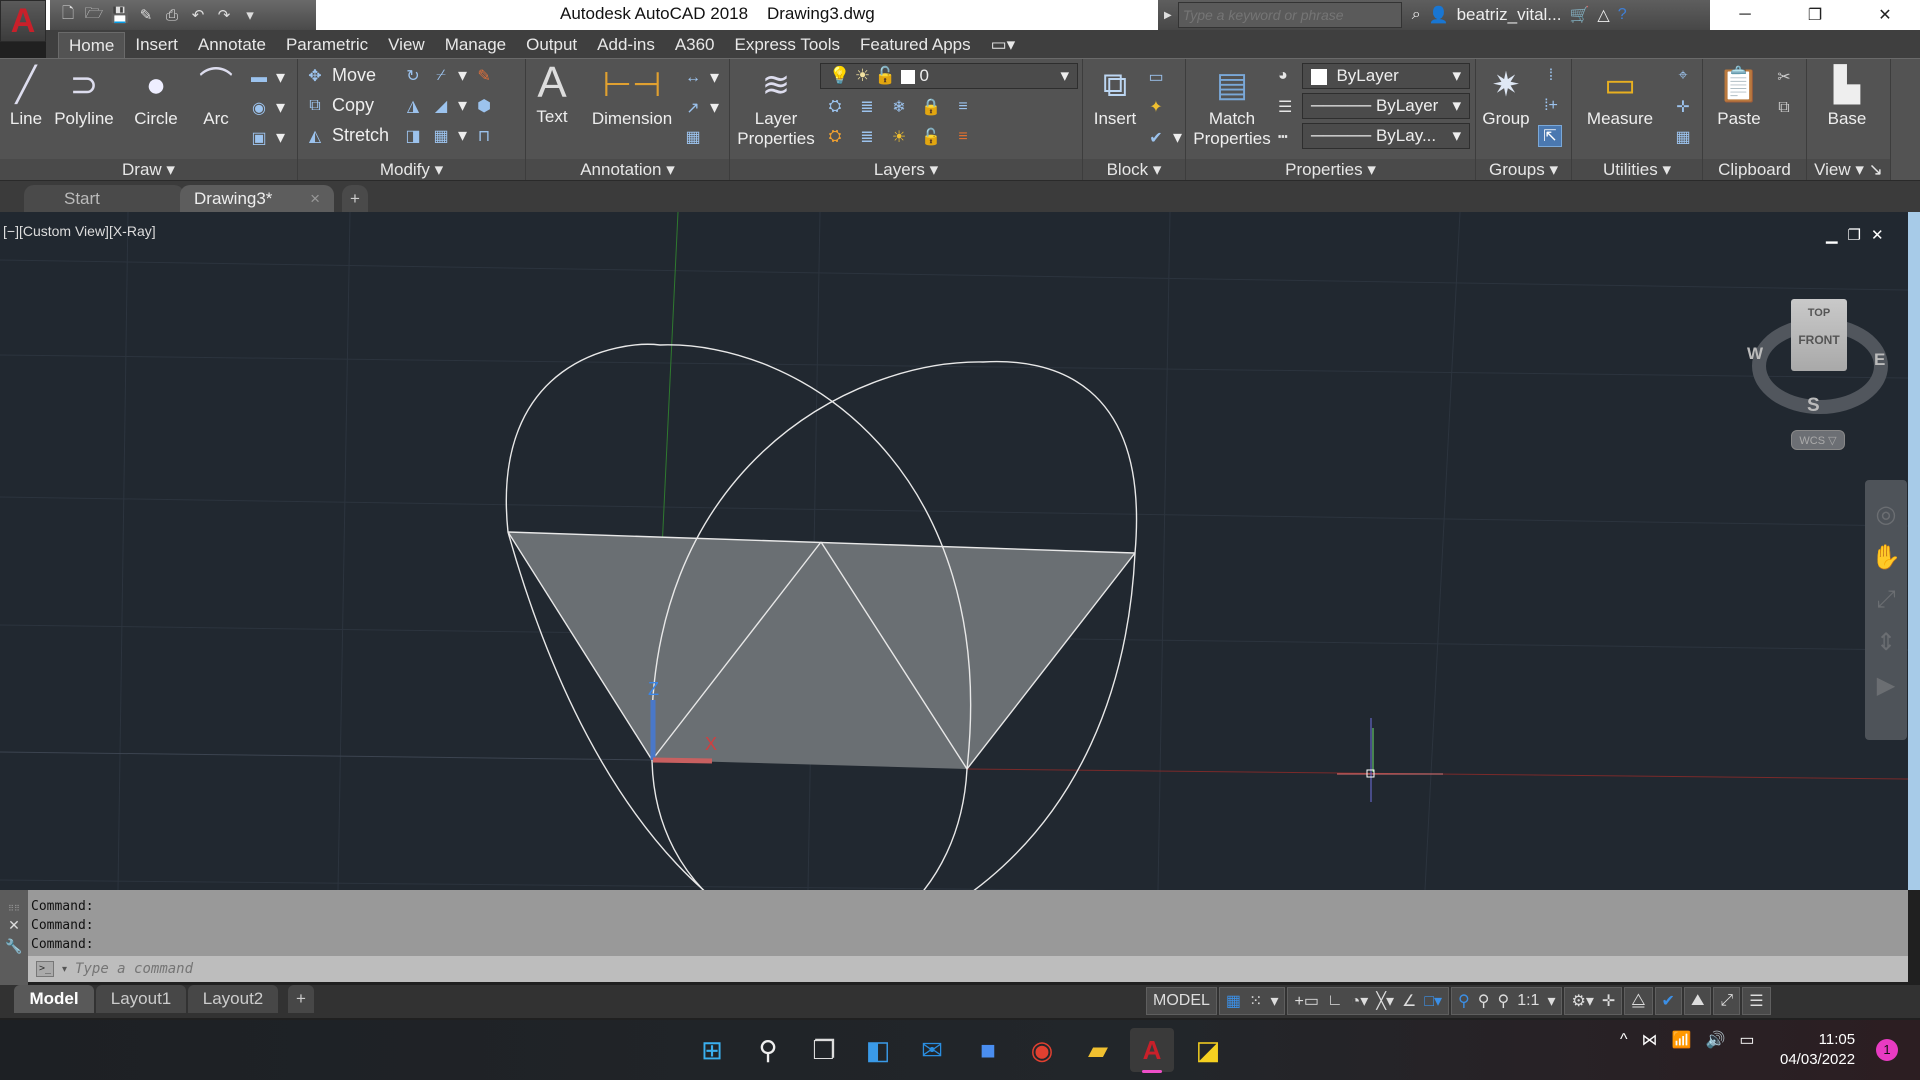  What do you see at coordinates (413, 76) in the screenshot?
I see `rotate-icon: ↻` at bounding box center [413, 76].